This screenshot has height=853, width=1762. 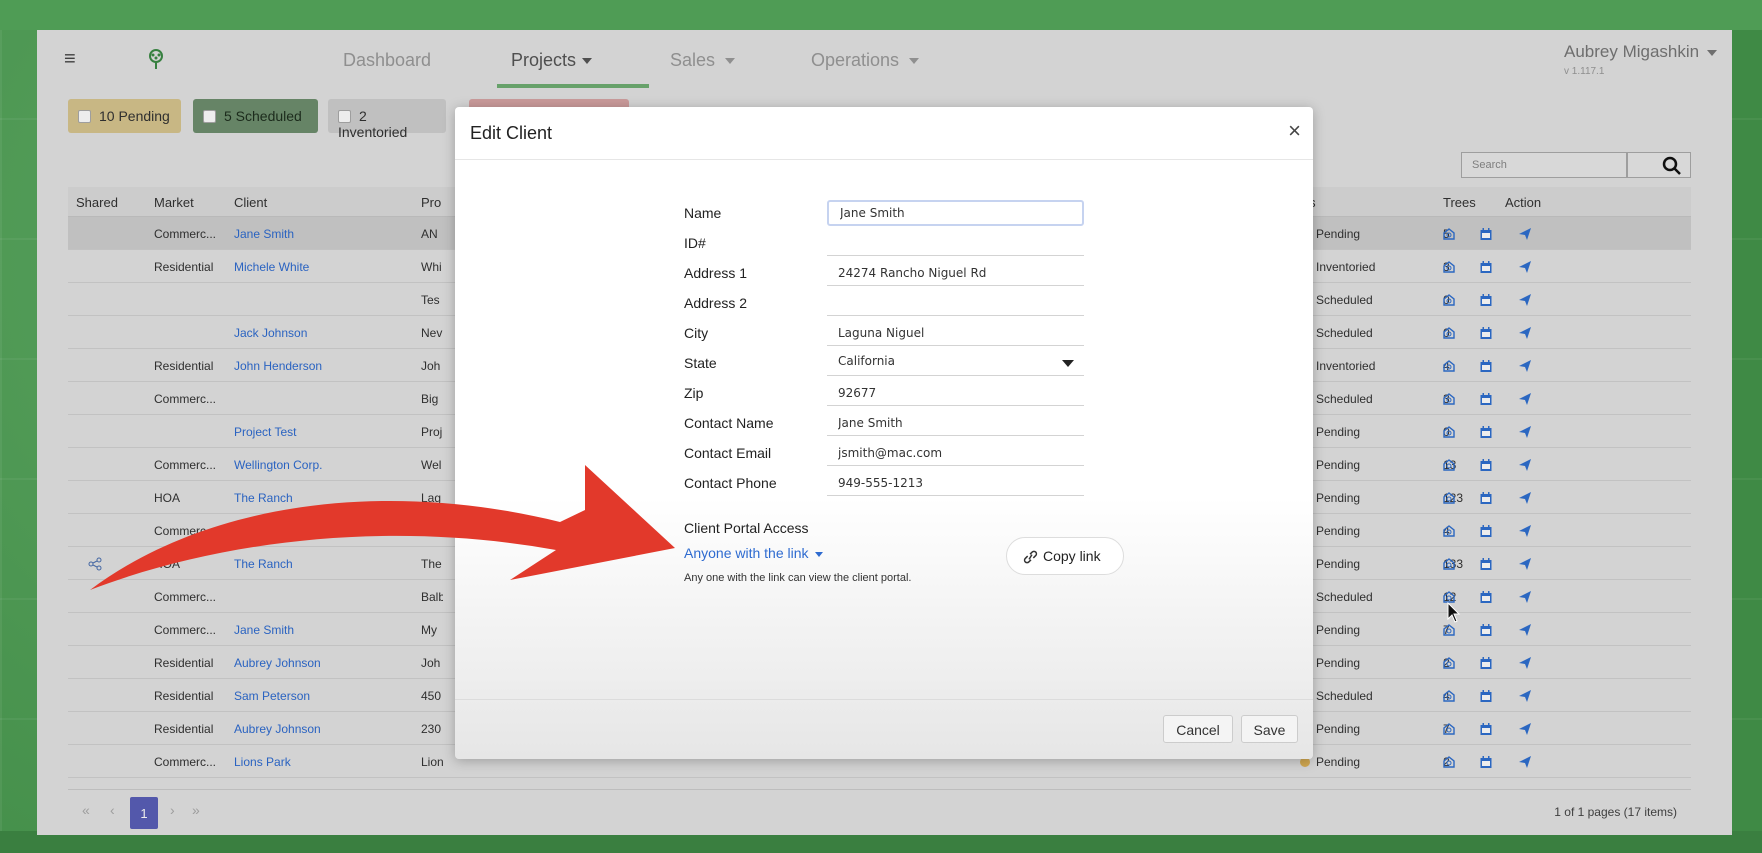 What do you see at coordinates (955, 483) in the screenshot?
I see `contact-phone-field` at bounding box center [955, 483].